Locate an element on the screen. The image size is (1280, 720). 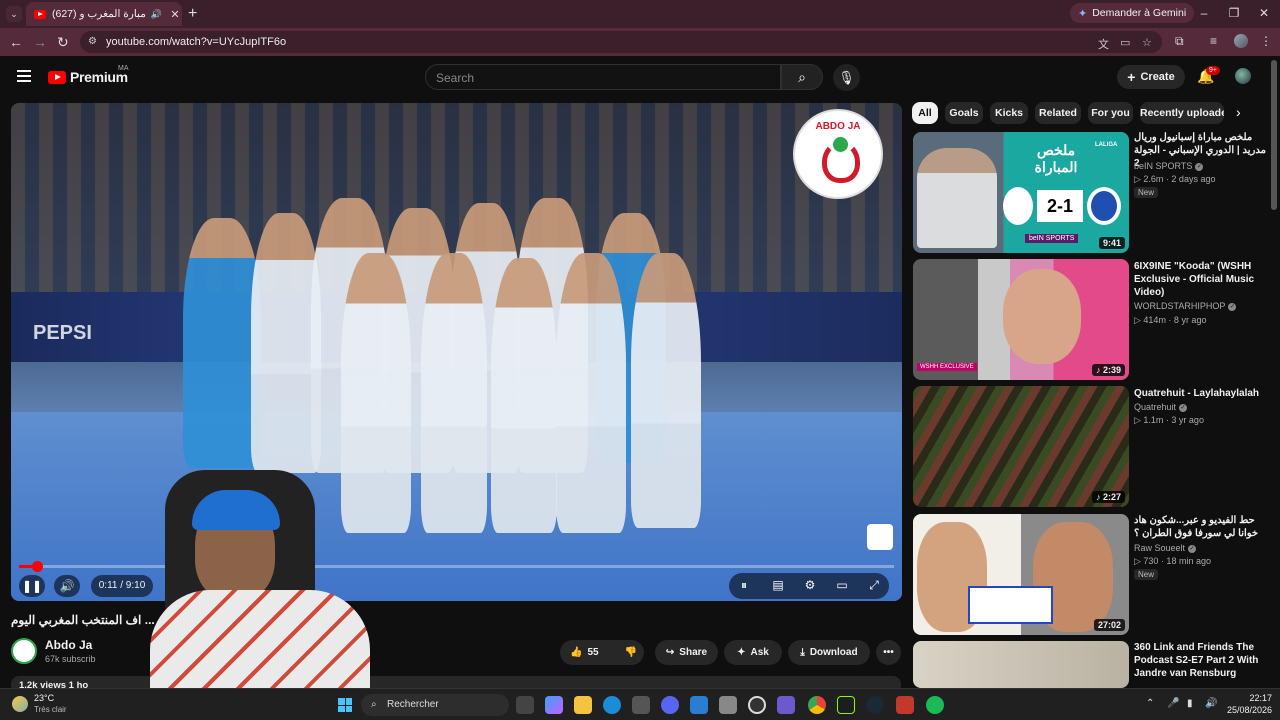
create-button: + Create is located at coordinates (1151, 77).